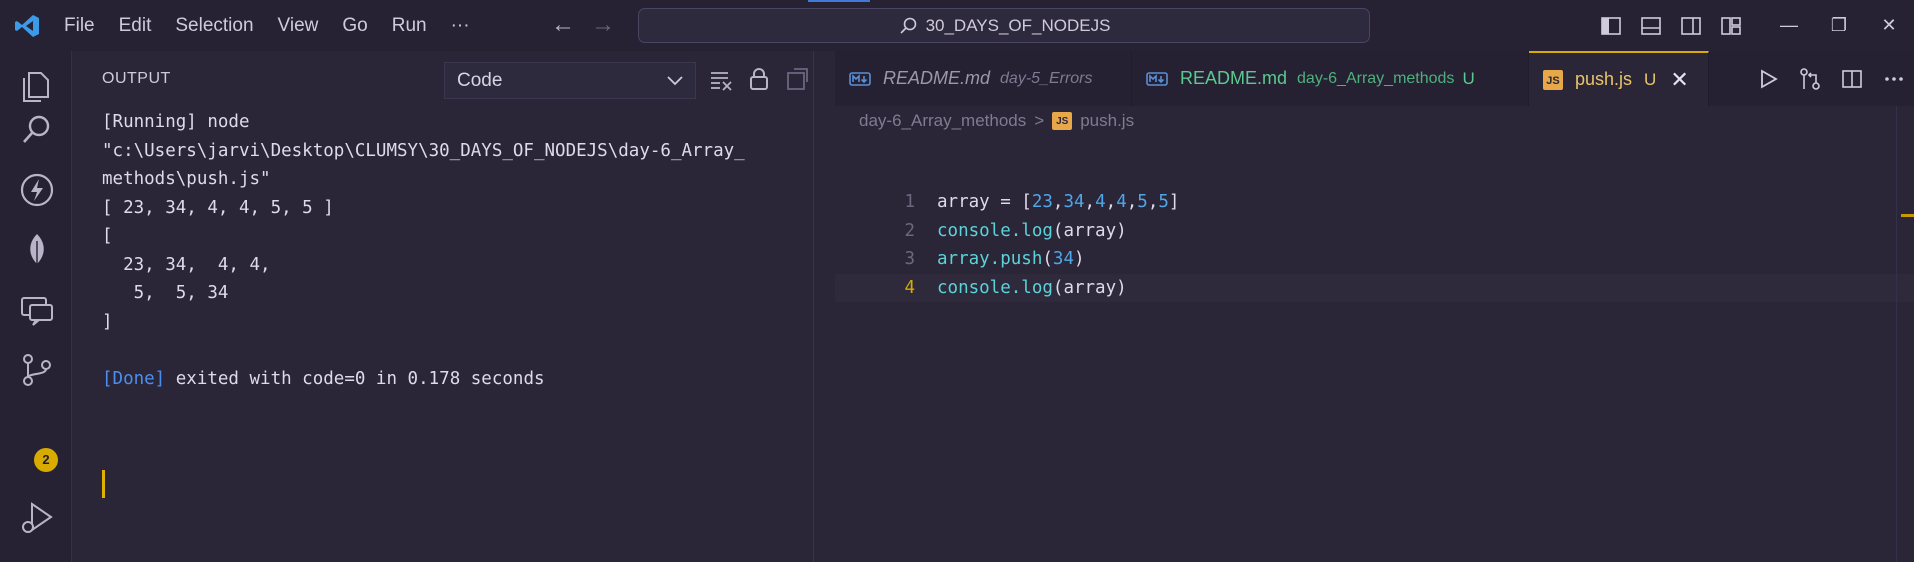 This screenshot has width=1914, height=562. I want to click on menu-edit: Edit, so click(135, 25).